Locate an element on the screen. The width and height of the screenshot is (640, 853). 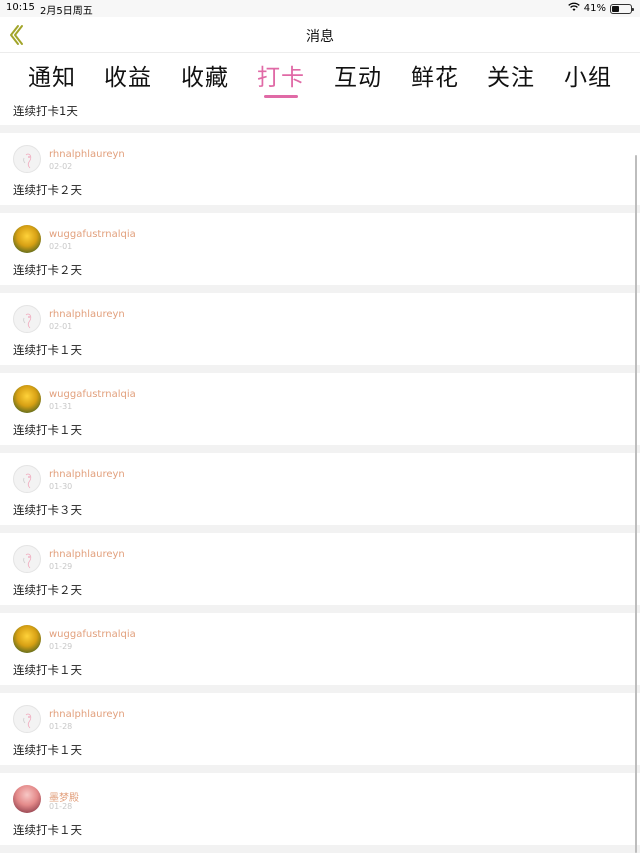
tab-flowers: 鲜花 is located at coordinates (435, 75).